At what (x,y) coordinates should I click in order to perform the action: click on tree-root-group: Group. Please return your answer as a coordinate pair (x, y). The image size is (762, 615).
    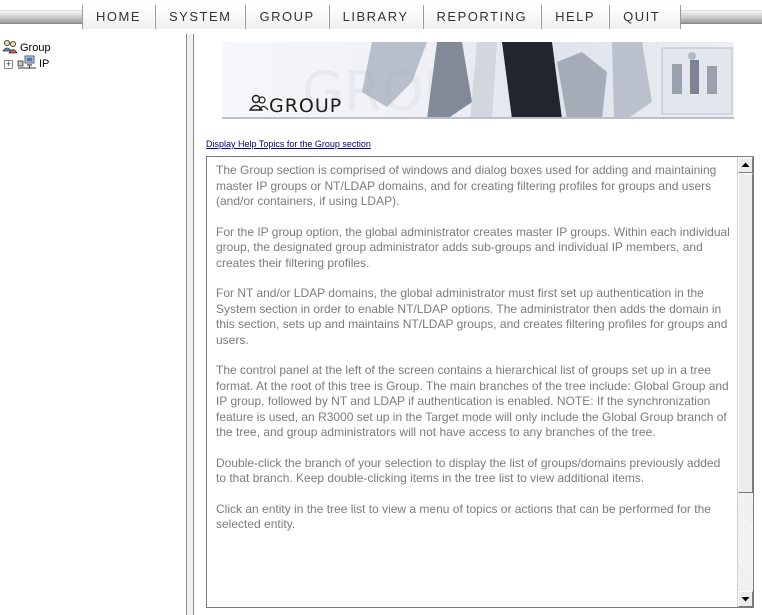
    Looking at the image, I should click on (26, 48).